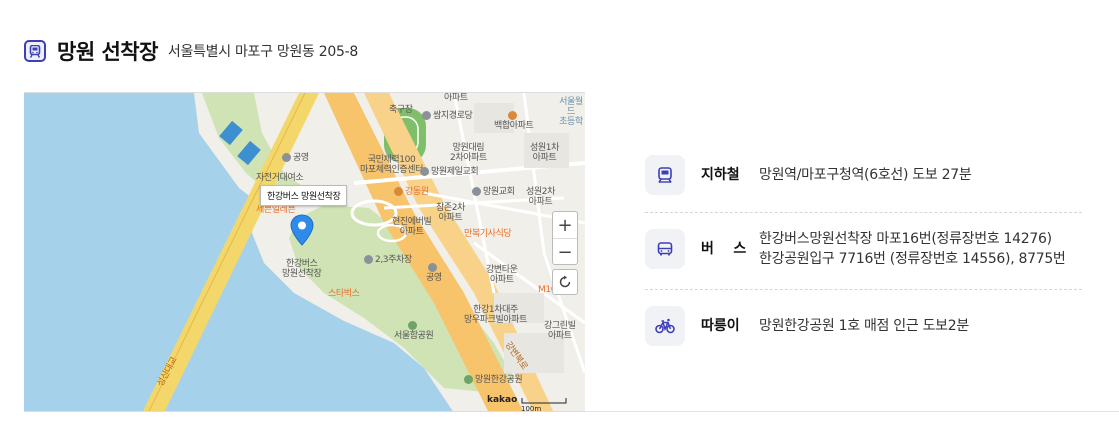  Describe the element at coordinates (468, 153) in the screenshot. I see `map-label: 망원대림 2차아파트` at that location.